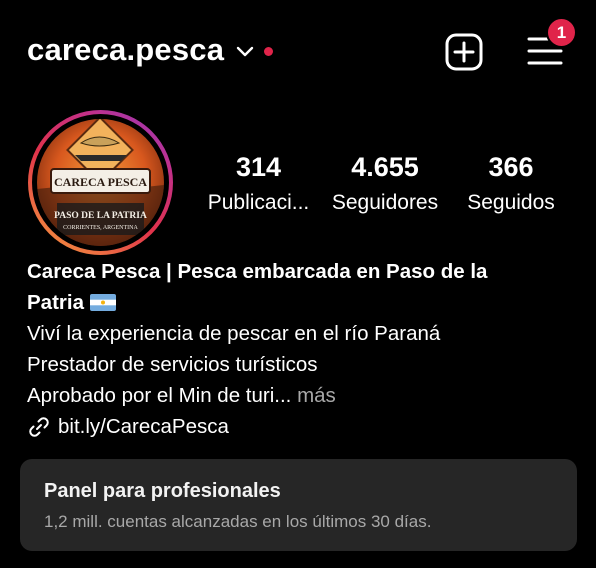  Describe the element at coordinates (464, 52) in the screenshot. I see `plus-square-icon` at that location.